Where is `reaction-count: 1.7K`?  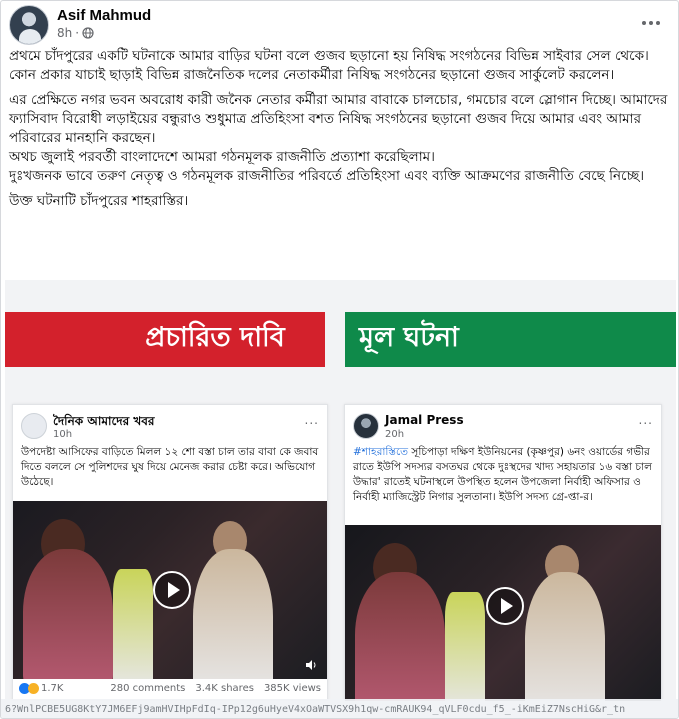
reaction-count: 1.7K is located at coordinates (52, 688).